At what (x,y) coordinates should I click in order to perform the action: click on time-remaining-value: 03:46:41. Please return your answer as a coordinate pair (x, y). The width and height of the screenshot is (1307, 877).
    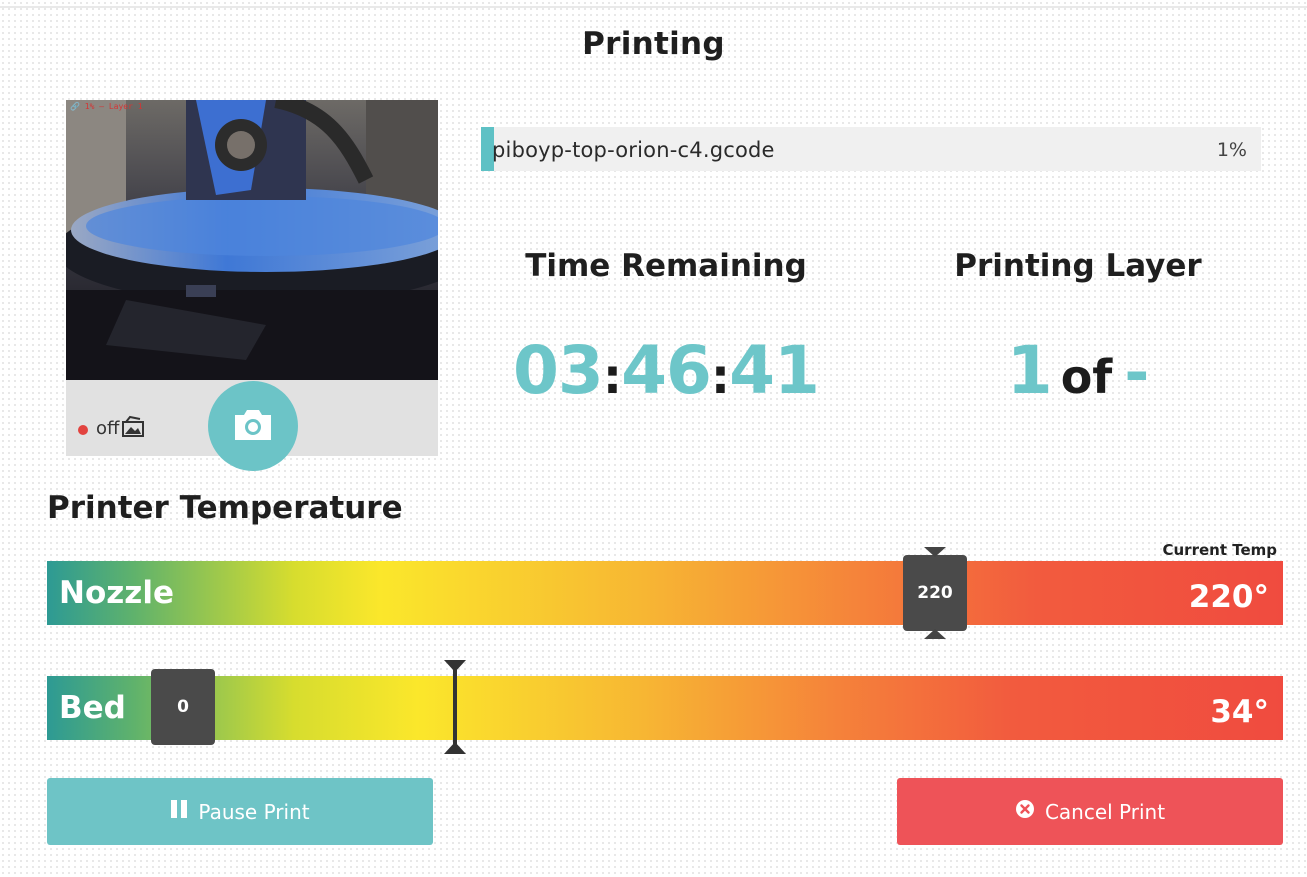
    Looking at the image, I should click on (666, 370).